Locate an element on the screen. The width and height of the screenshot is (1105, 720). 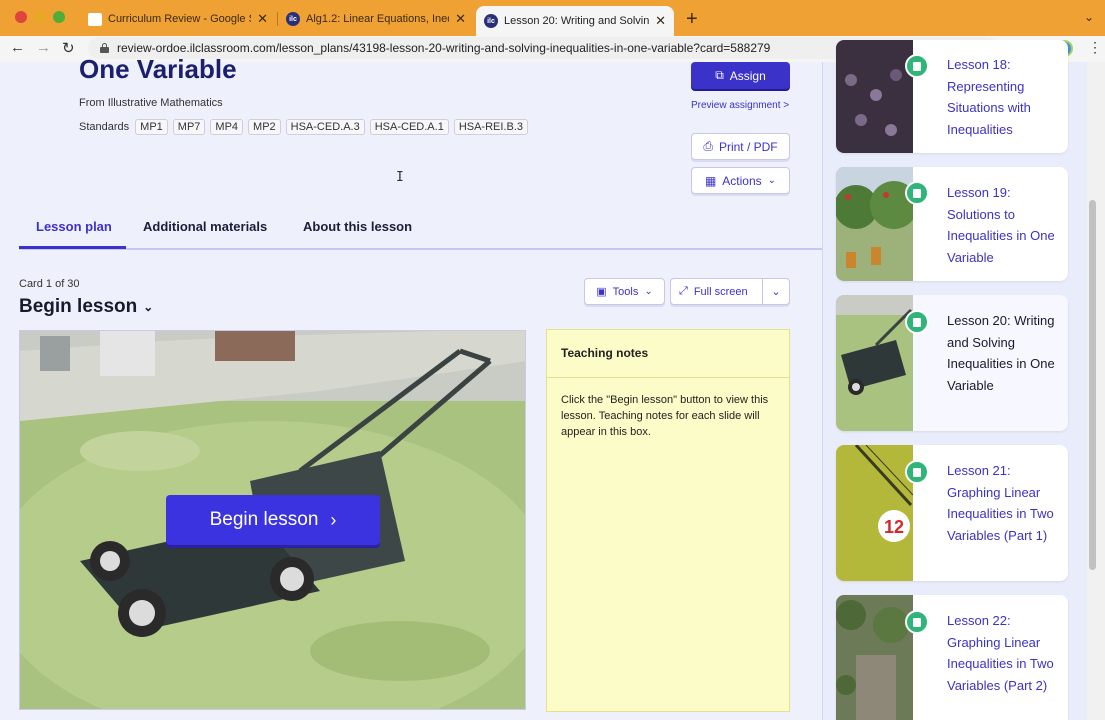
sidebar-scrollbar-thumb is located at coordinates (1092, 385).